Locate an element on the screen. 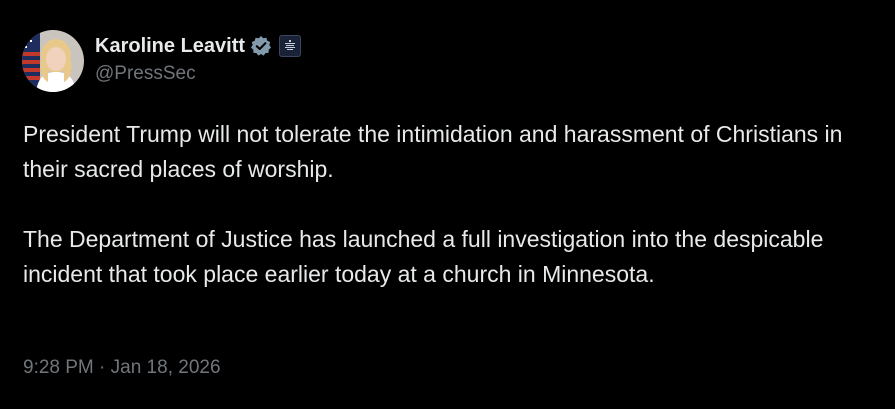 The width and height of the screenshot is (895, 409). tweet-timestamp: 9:28 PM · Jan 18, 2026 is located at coordinates (122, 368).